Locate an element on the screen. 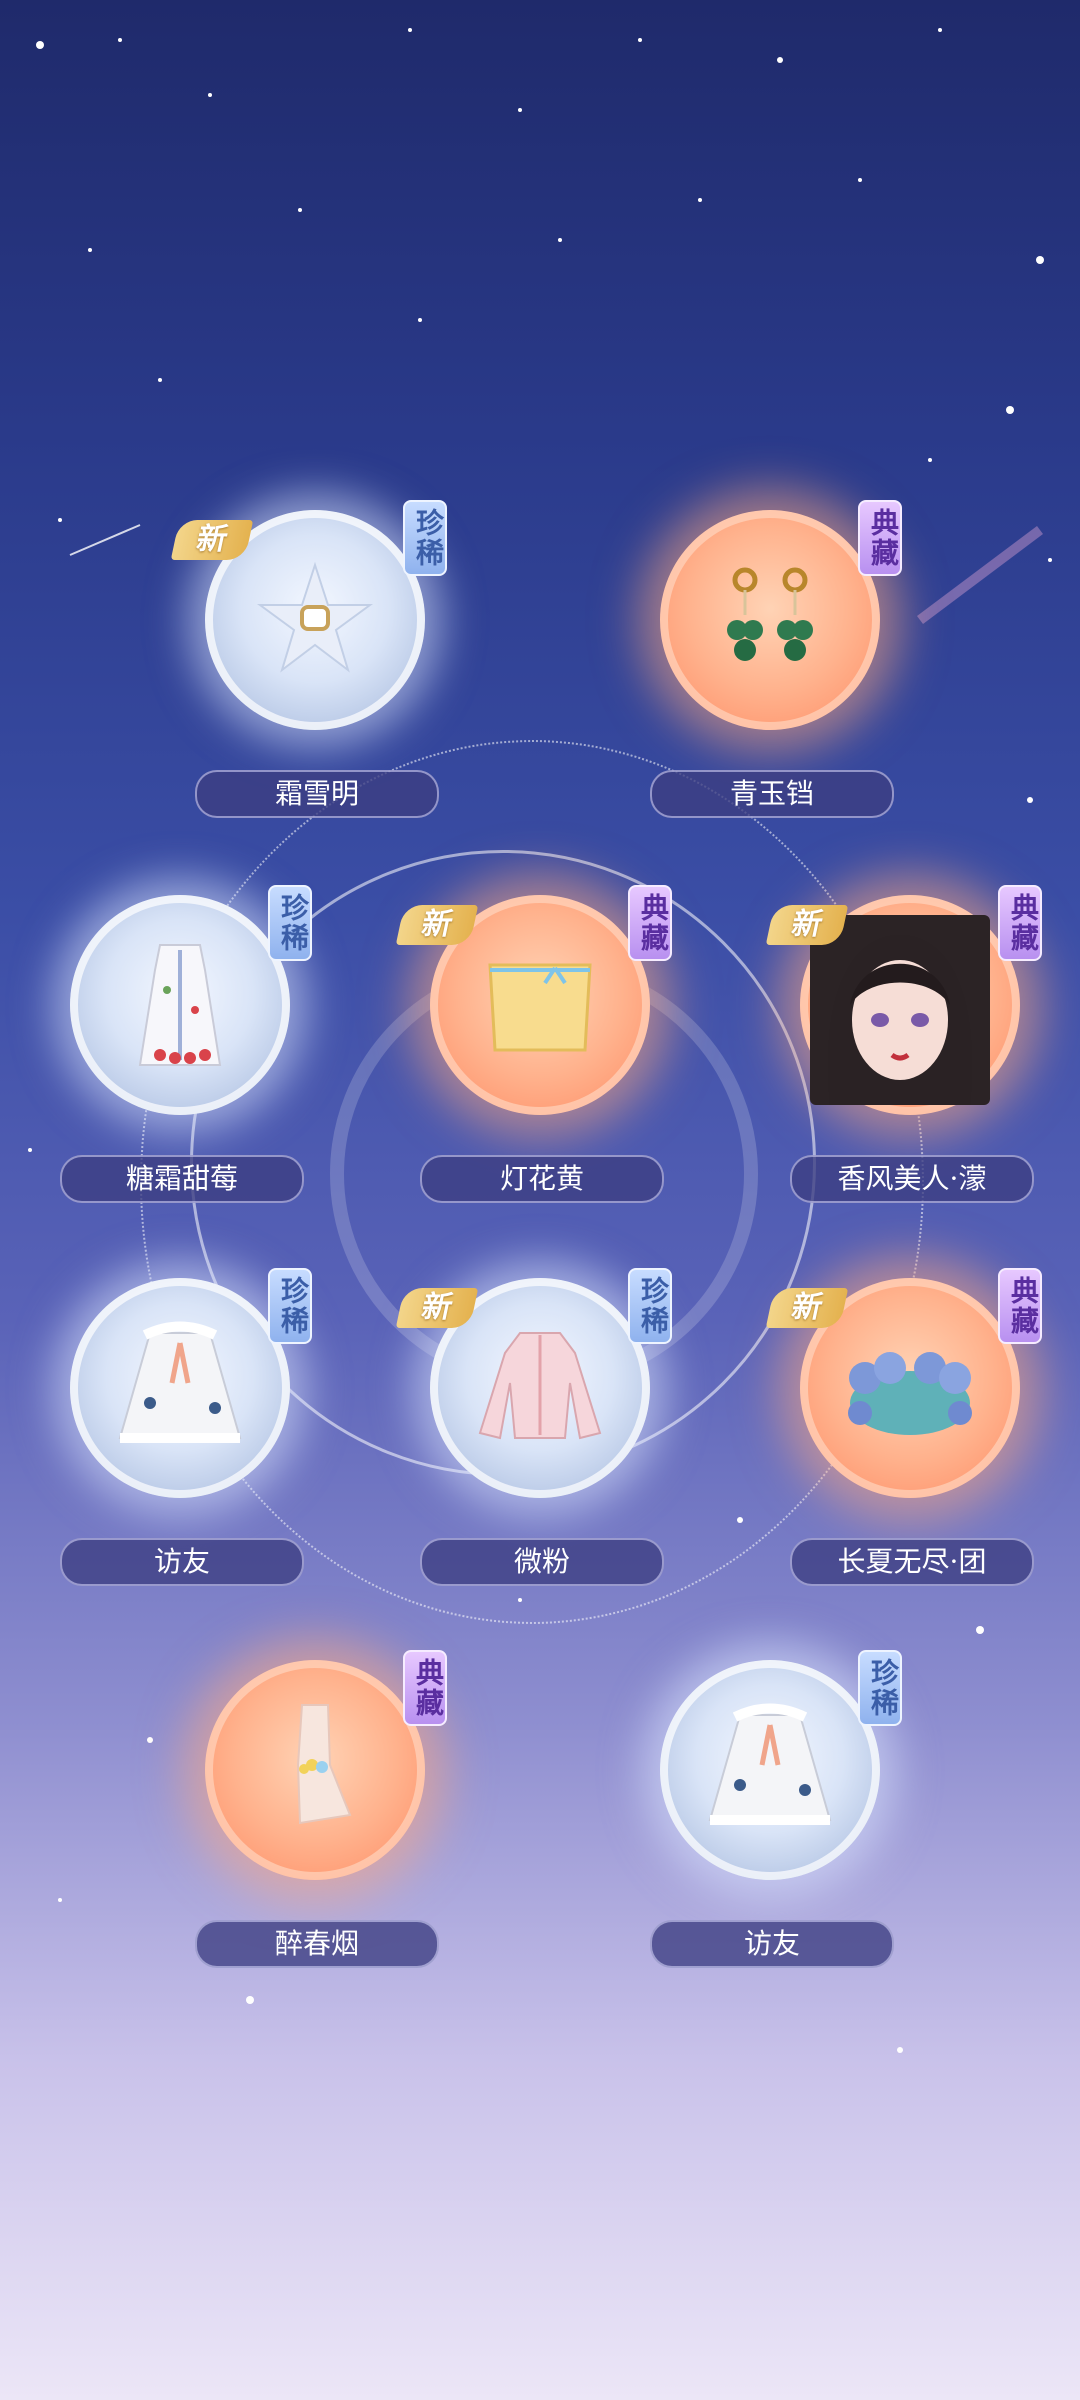 This screenshot has height=2400, width=1080. top-icon is located at coordinates (540, 1386).